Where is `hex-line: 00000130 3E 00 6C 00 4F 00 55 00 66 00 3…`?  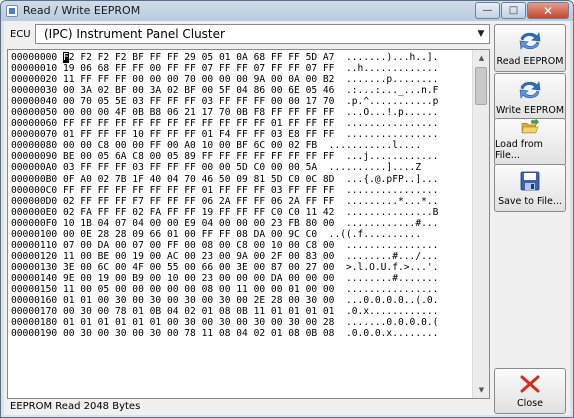
hex-line: 00000130 3E 00 6C 00 4F 00 55 00 66 00 3… is located at coordinates (240, 267).